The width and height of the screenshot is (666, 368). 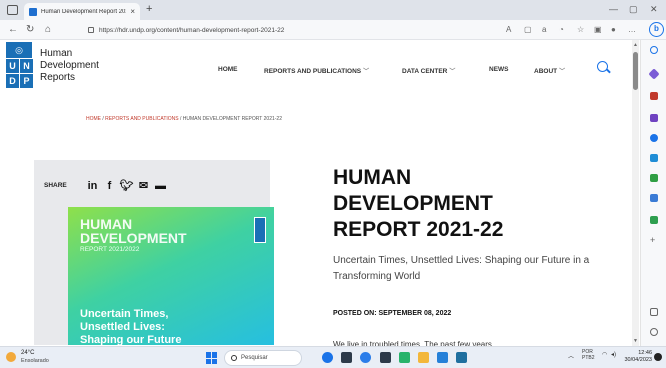 What do you see at coordinates (404, 357) in the screenshot?
I see `chrome-app-icon` at bounding box center [404, 357].